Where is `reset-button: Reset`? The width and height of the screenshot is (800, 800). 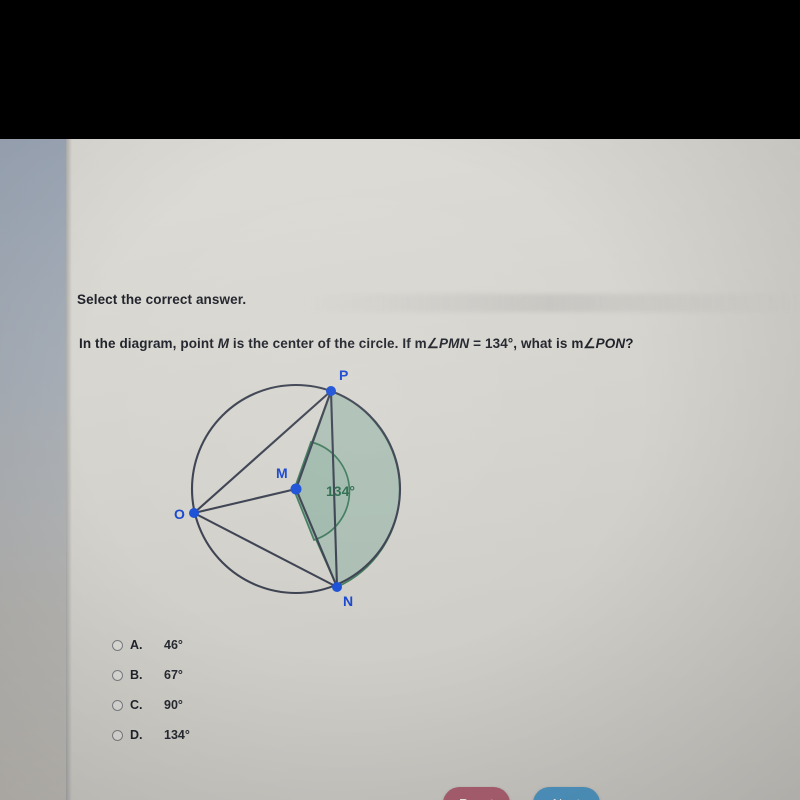
reset-button: Reset is located at coordinates (476, 793).